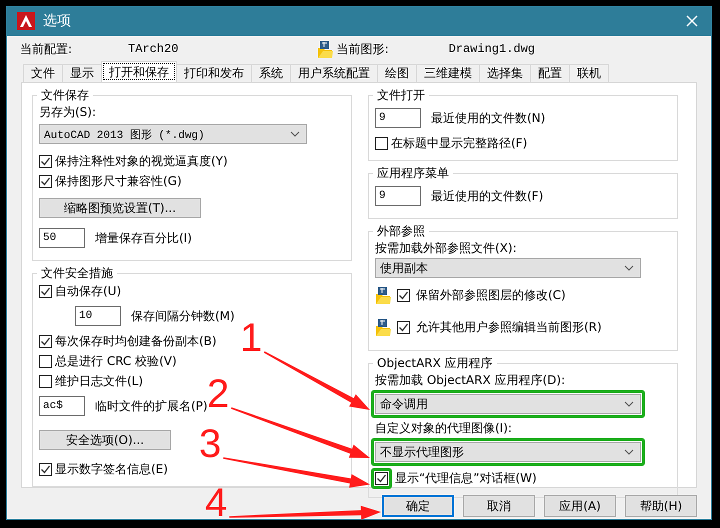 Image resolution: width=720 pixels, height=528 pixels. What do you see at coordinates (151, 406) in the screenshot?
I see `field-label: 临时文件的扩展名(P)` at bounding box center [151, 406].